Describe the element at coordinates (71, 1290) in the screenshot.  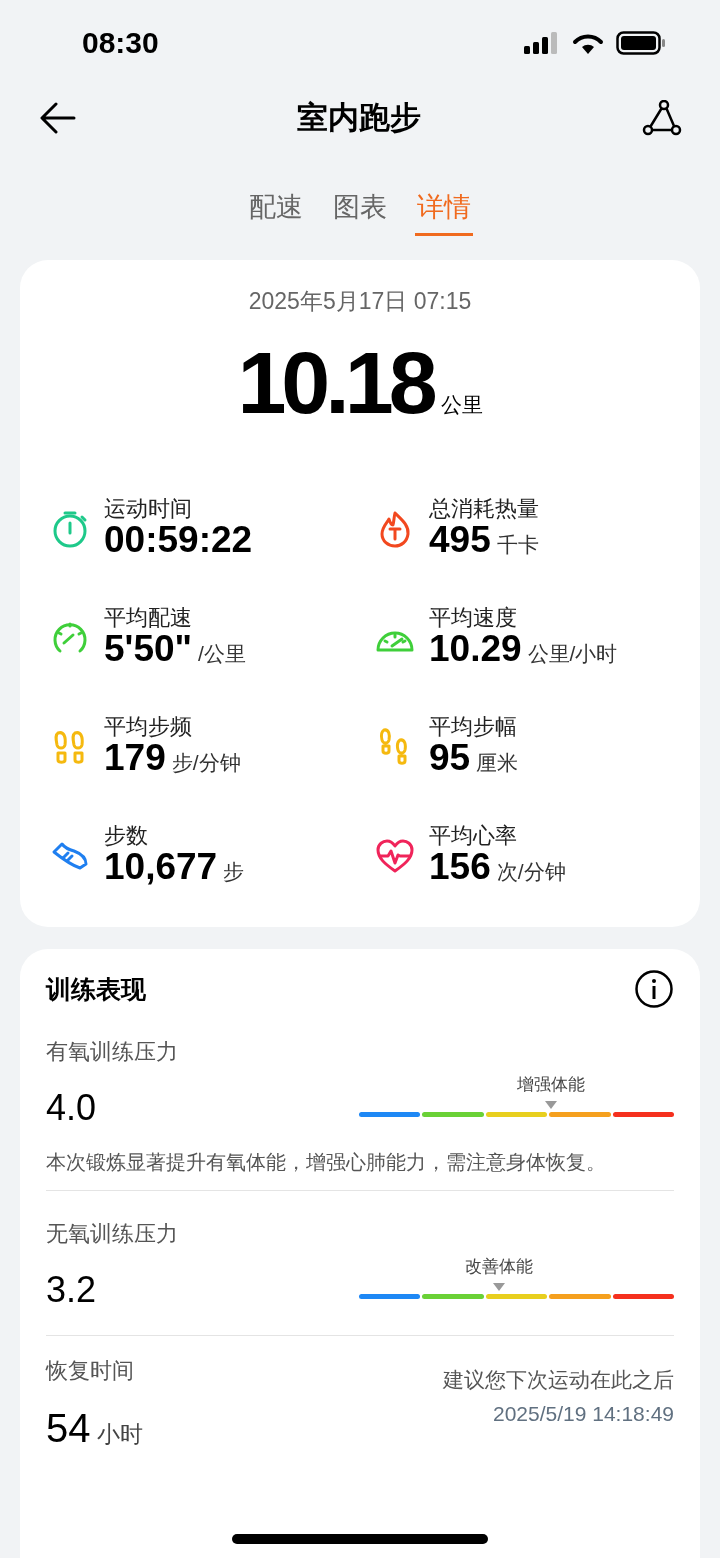
I see `metric-value: 3.2` at that location.